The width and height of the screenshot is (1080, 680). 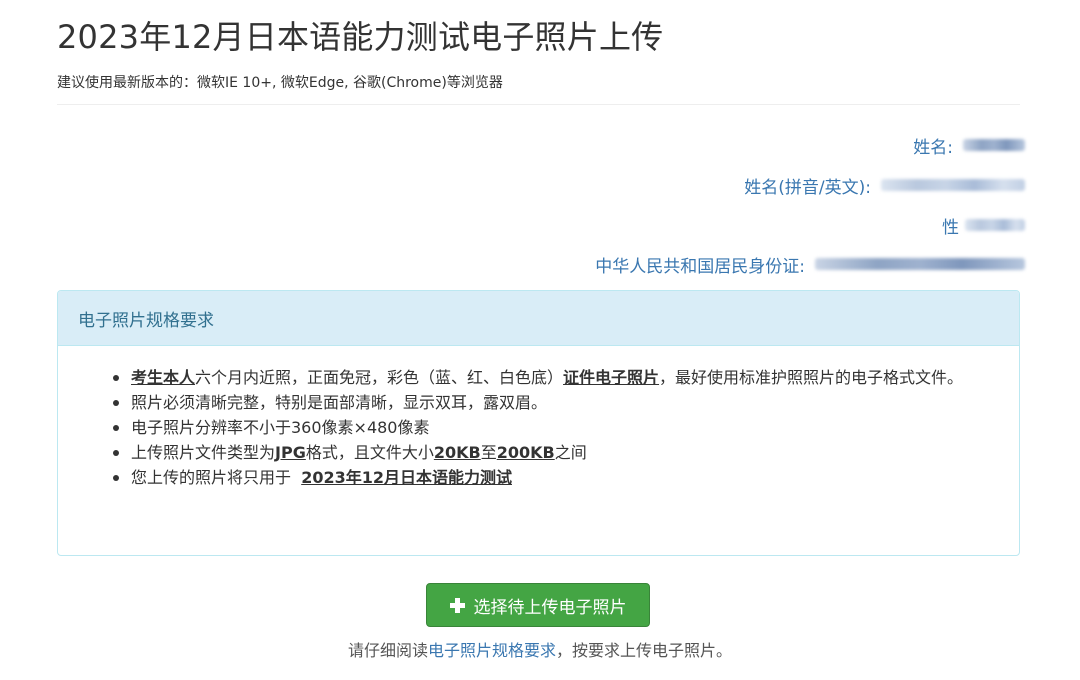 I want to click on item-text: 六个月内近照，正面免冠，彩色（蓝、红、白色底）, so click(x=379, y=377).